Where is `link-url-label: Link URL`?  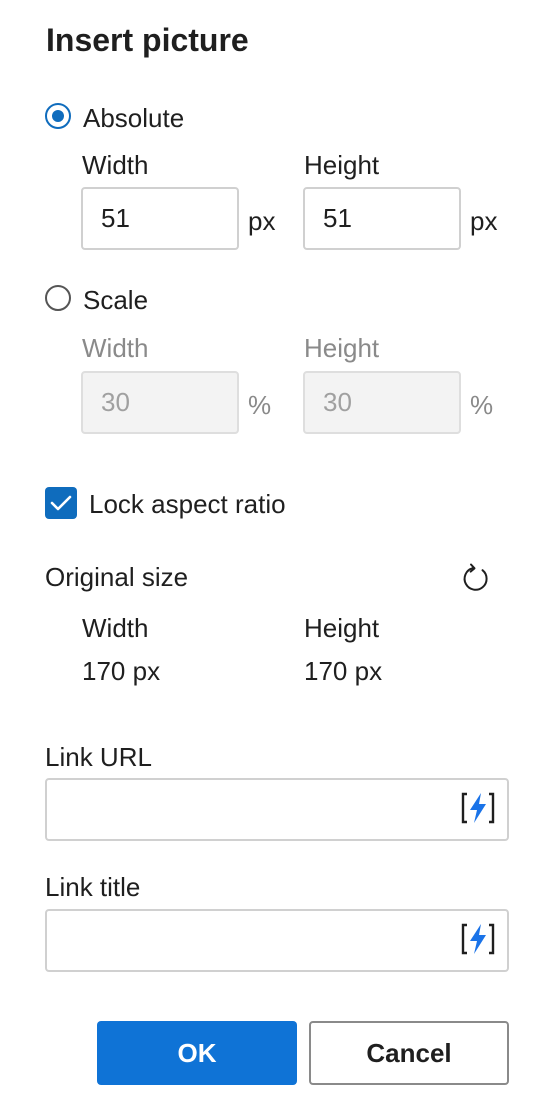 link-url-label: Link URL is located at coordinates (98, 757).